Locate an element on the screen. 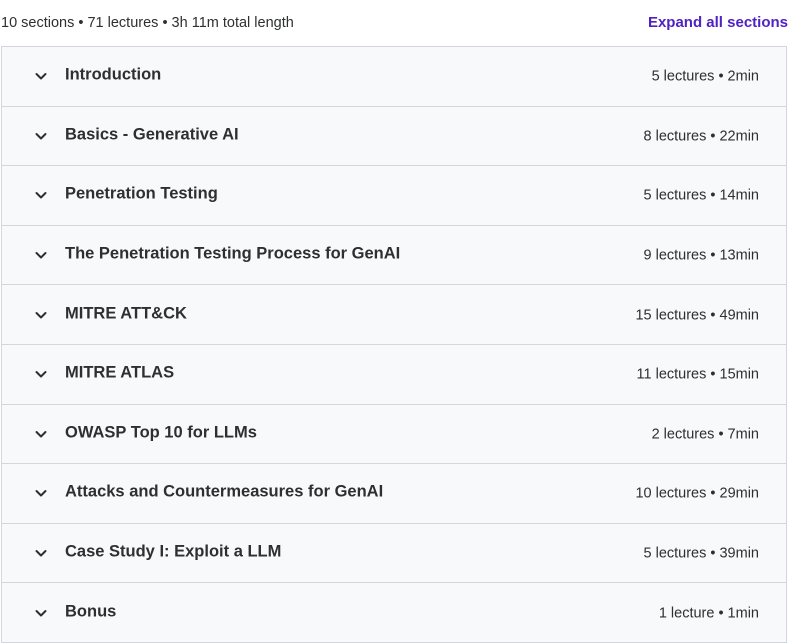 The height and width of the screenshot is (643, 792). section-title: OWASP Top 10 for LLMs is located at coordinates (161, 432).